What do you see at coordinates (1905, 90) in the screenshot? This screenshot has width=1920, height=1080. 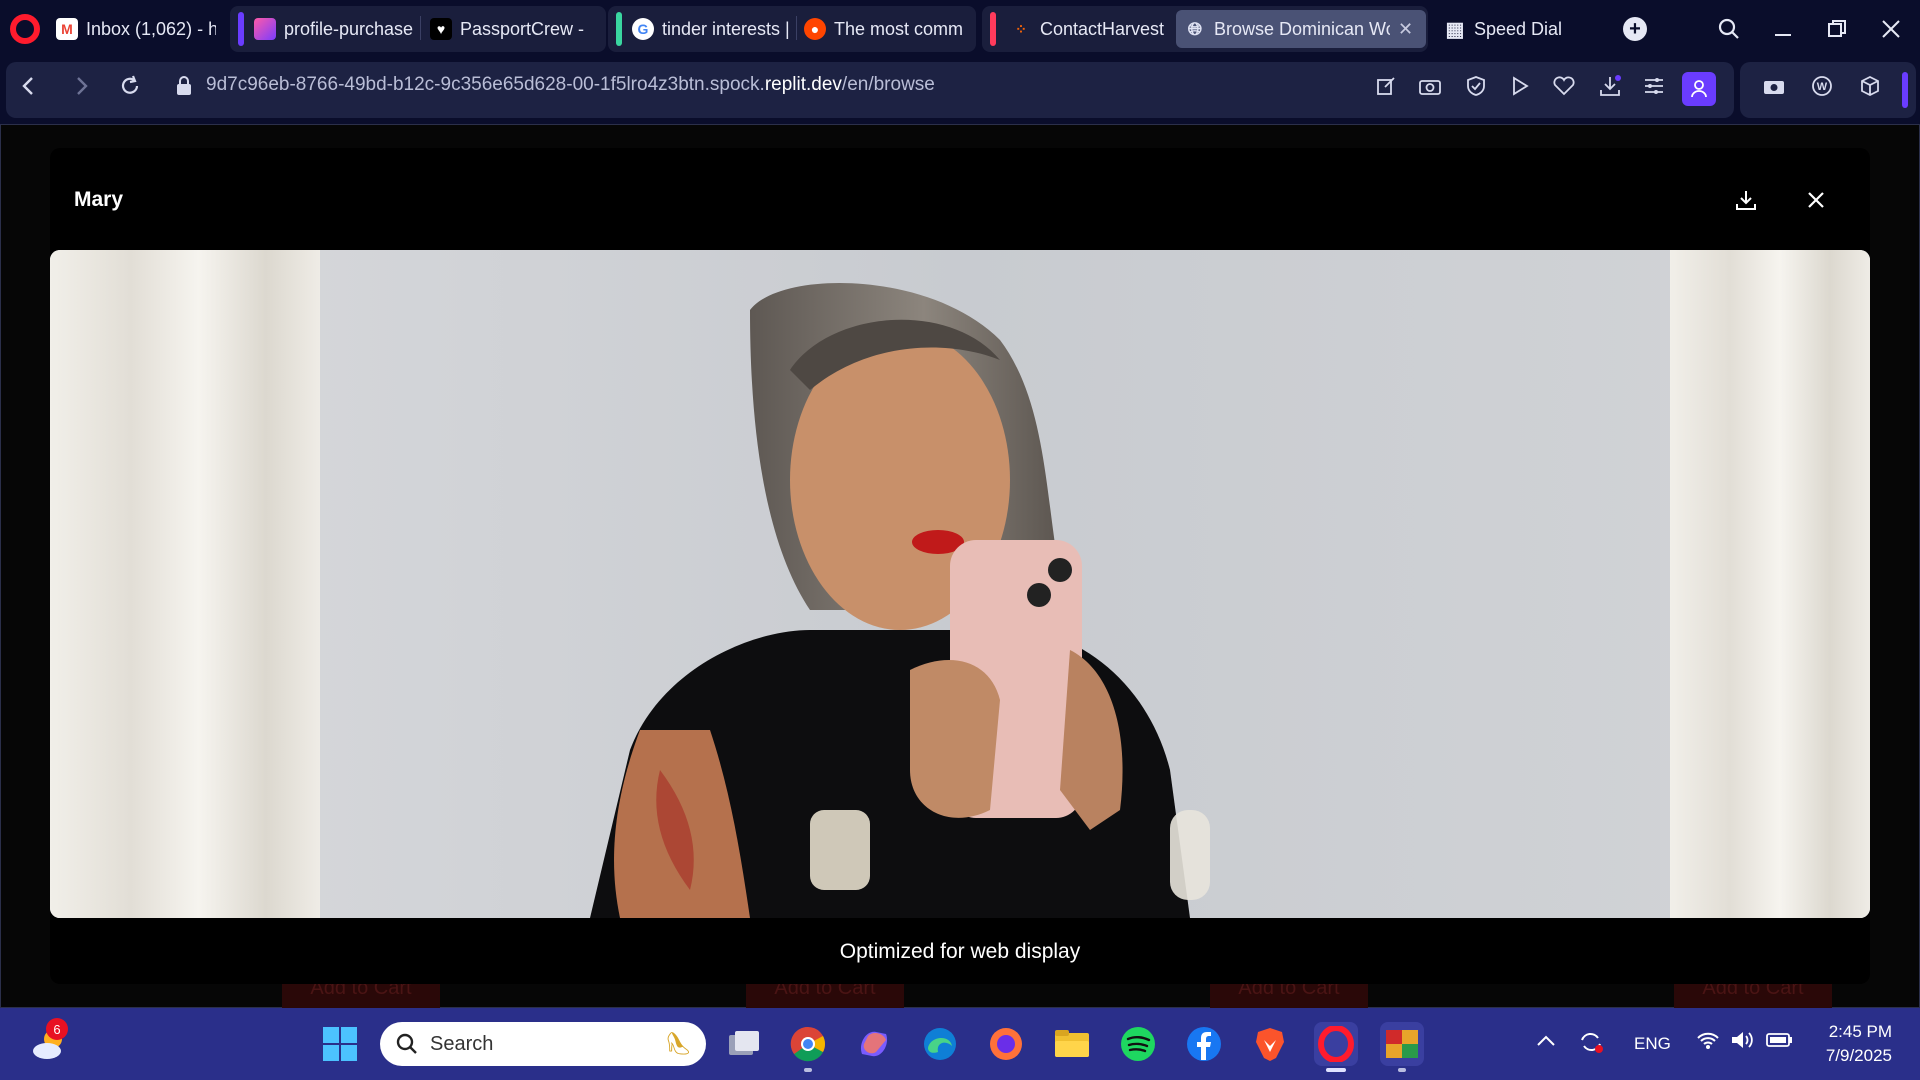 I see `sidebar-indicator` at bounding box center [1905, 90].